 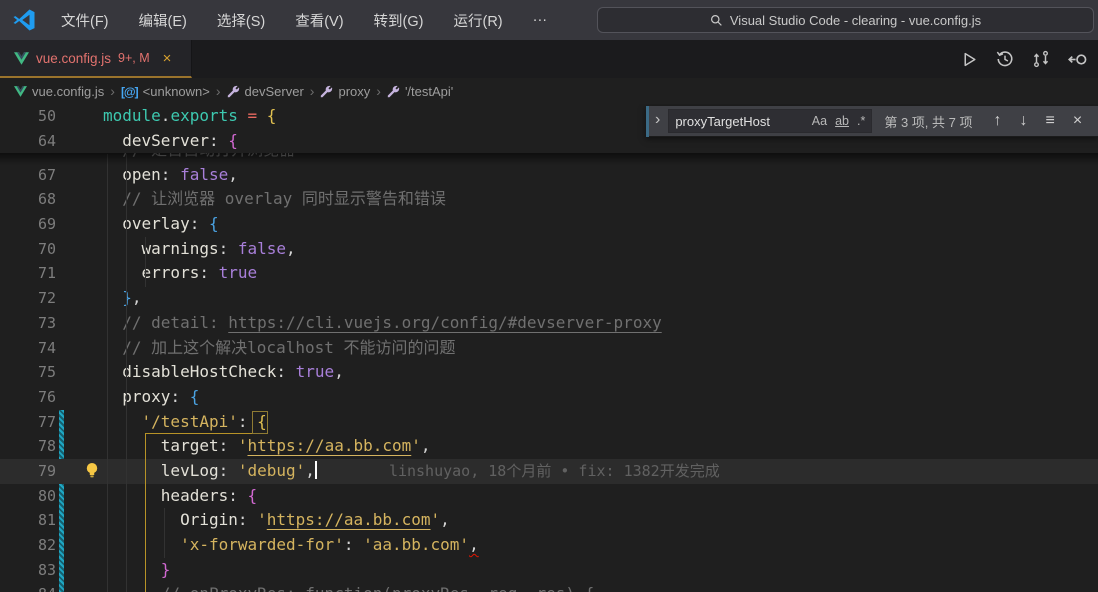 What do you see at coordinates (1041, 59) in the screenshot?
I see `compare-changes-icon` at bounding box center [1041, 59].